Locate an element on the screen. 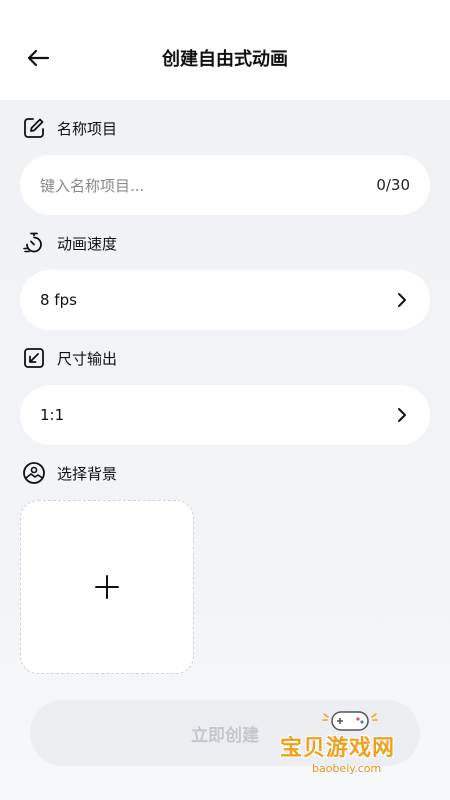 This screenshot has width=450, height=800. section-label-text: 名称项目 is located at coordinates (87, 128).